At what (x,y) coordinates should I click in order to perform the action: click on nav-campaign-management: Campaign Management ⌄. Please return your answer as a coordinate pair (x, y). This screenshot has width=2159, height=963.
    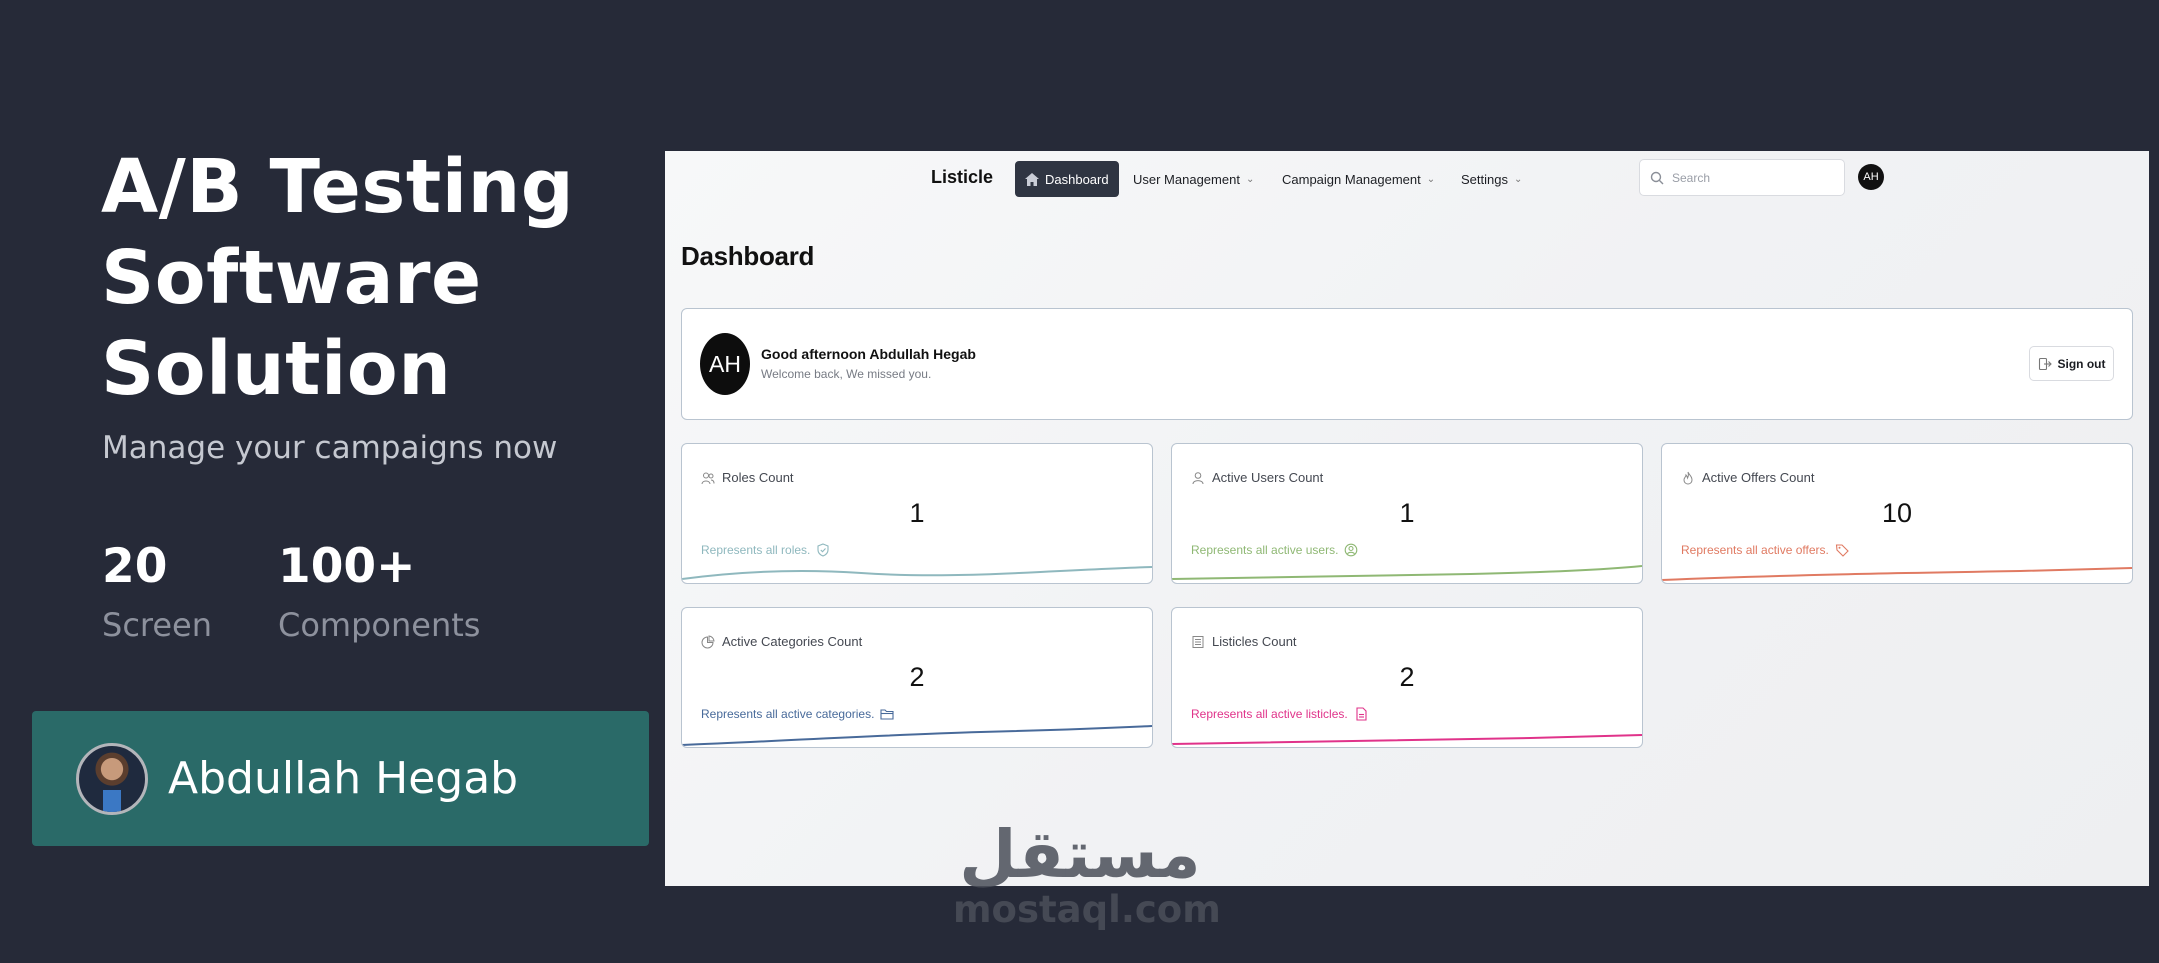
    Looking at the image, I should click on (1358, 179).